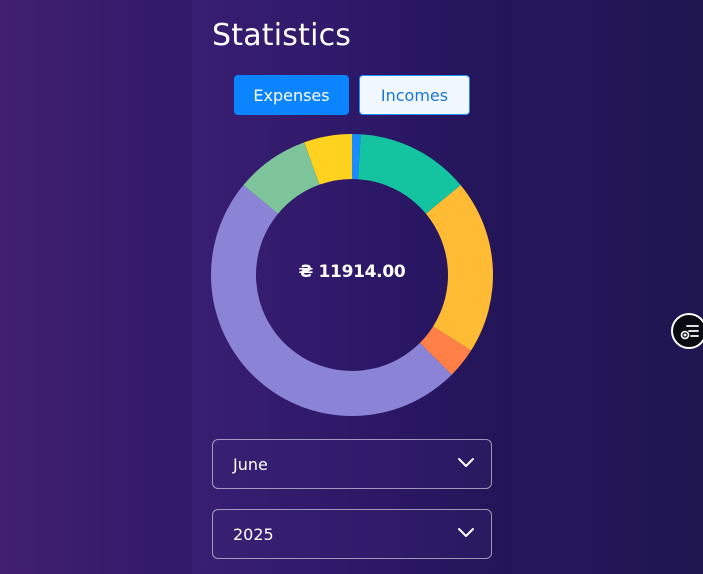  What do you see at coordinates (291, 95) in the screenshot?
I see `tab-expenses: Expenses` at bounding box center [291, 95].